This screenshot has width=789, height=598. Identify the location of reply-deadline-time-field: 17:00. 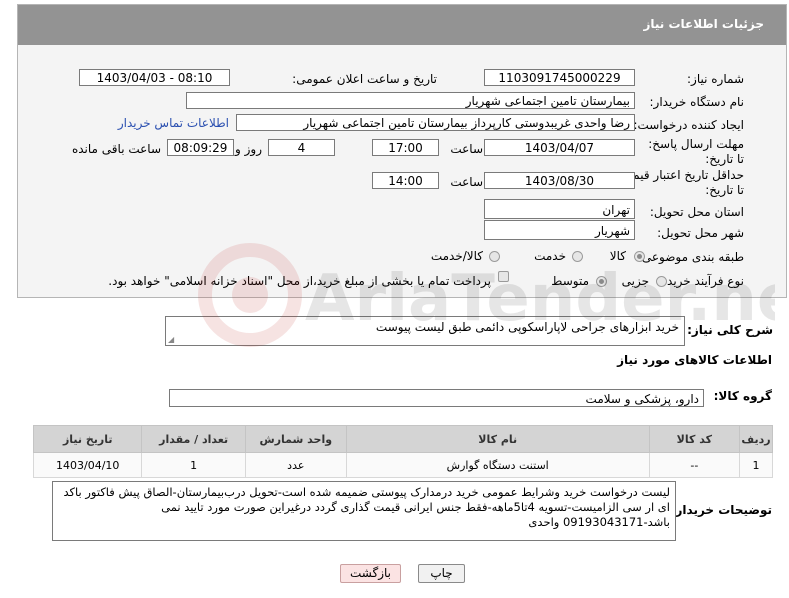
(405, 147).